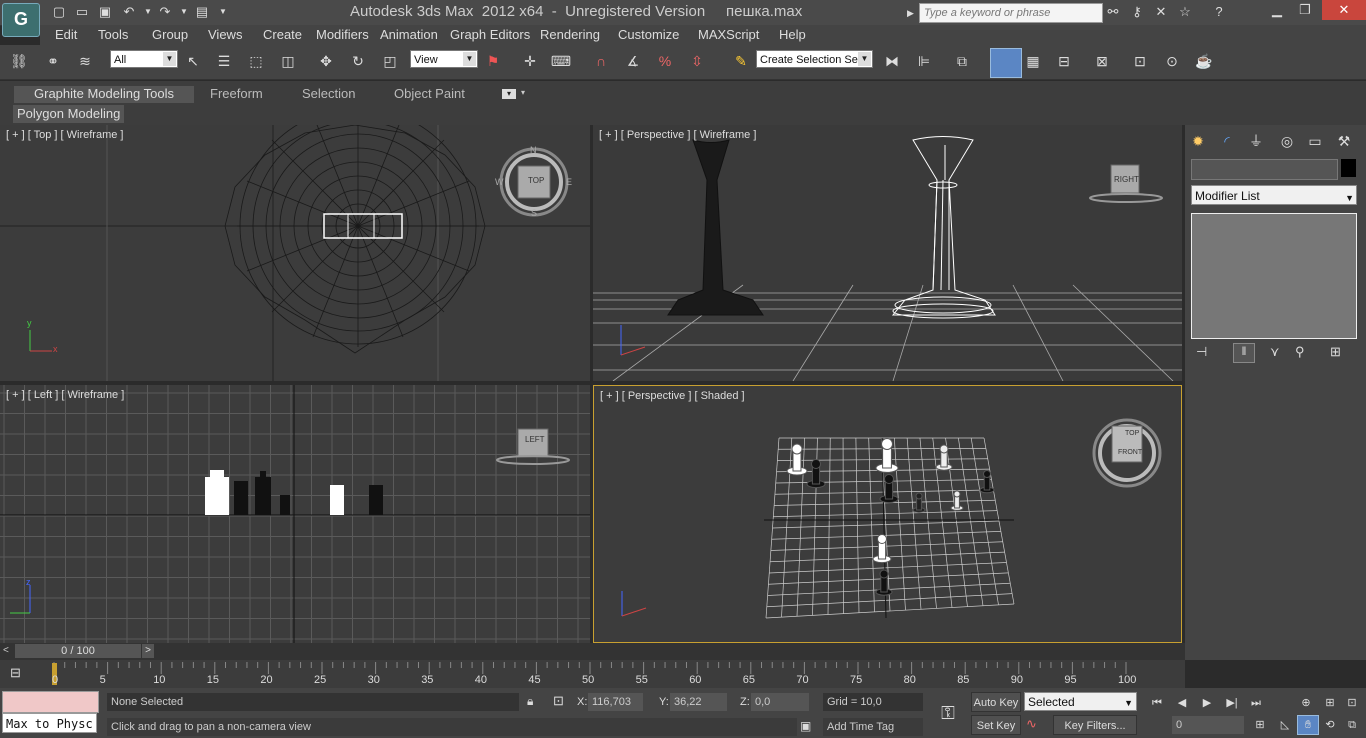 The image size is (1366, 738). Describe the element at coordinates (1308, 725) in the screenshot. I see `pan-view-icon: ✋︎` at that location.